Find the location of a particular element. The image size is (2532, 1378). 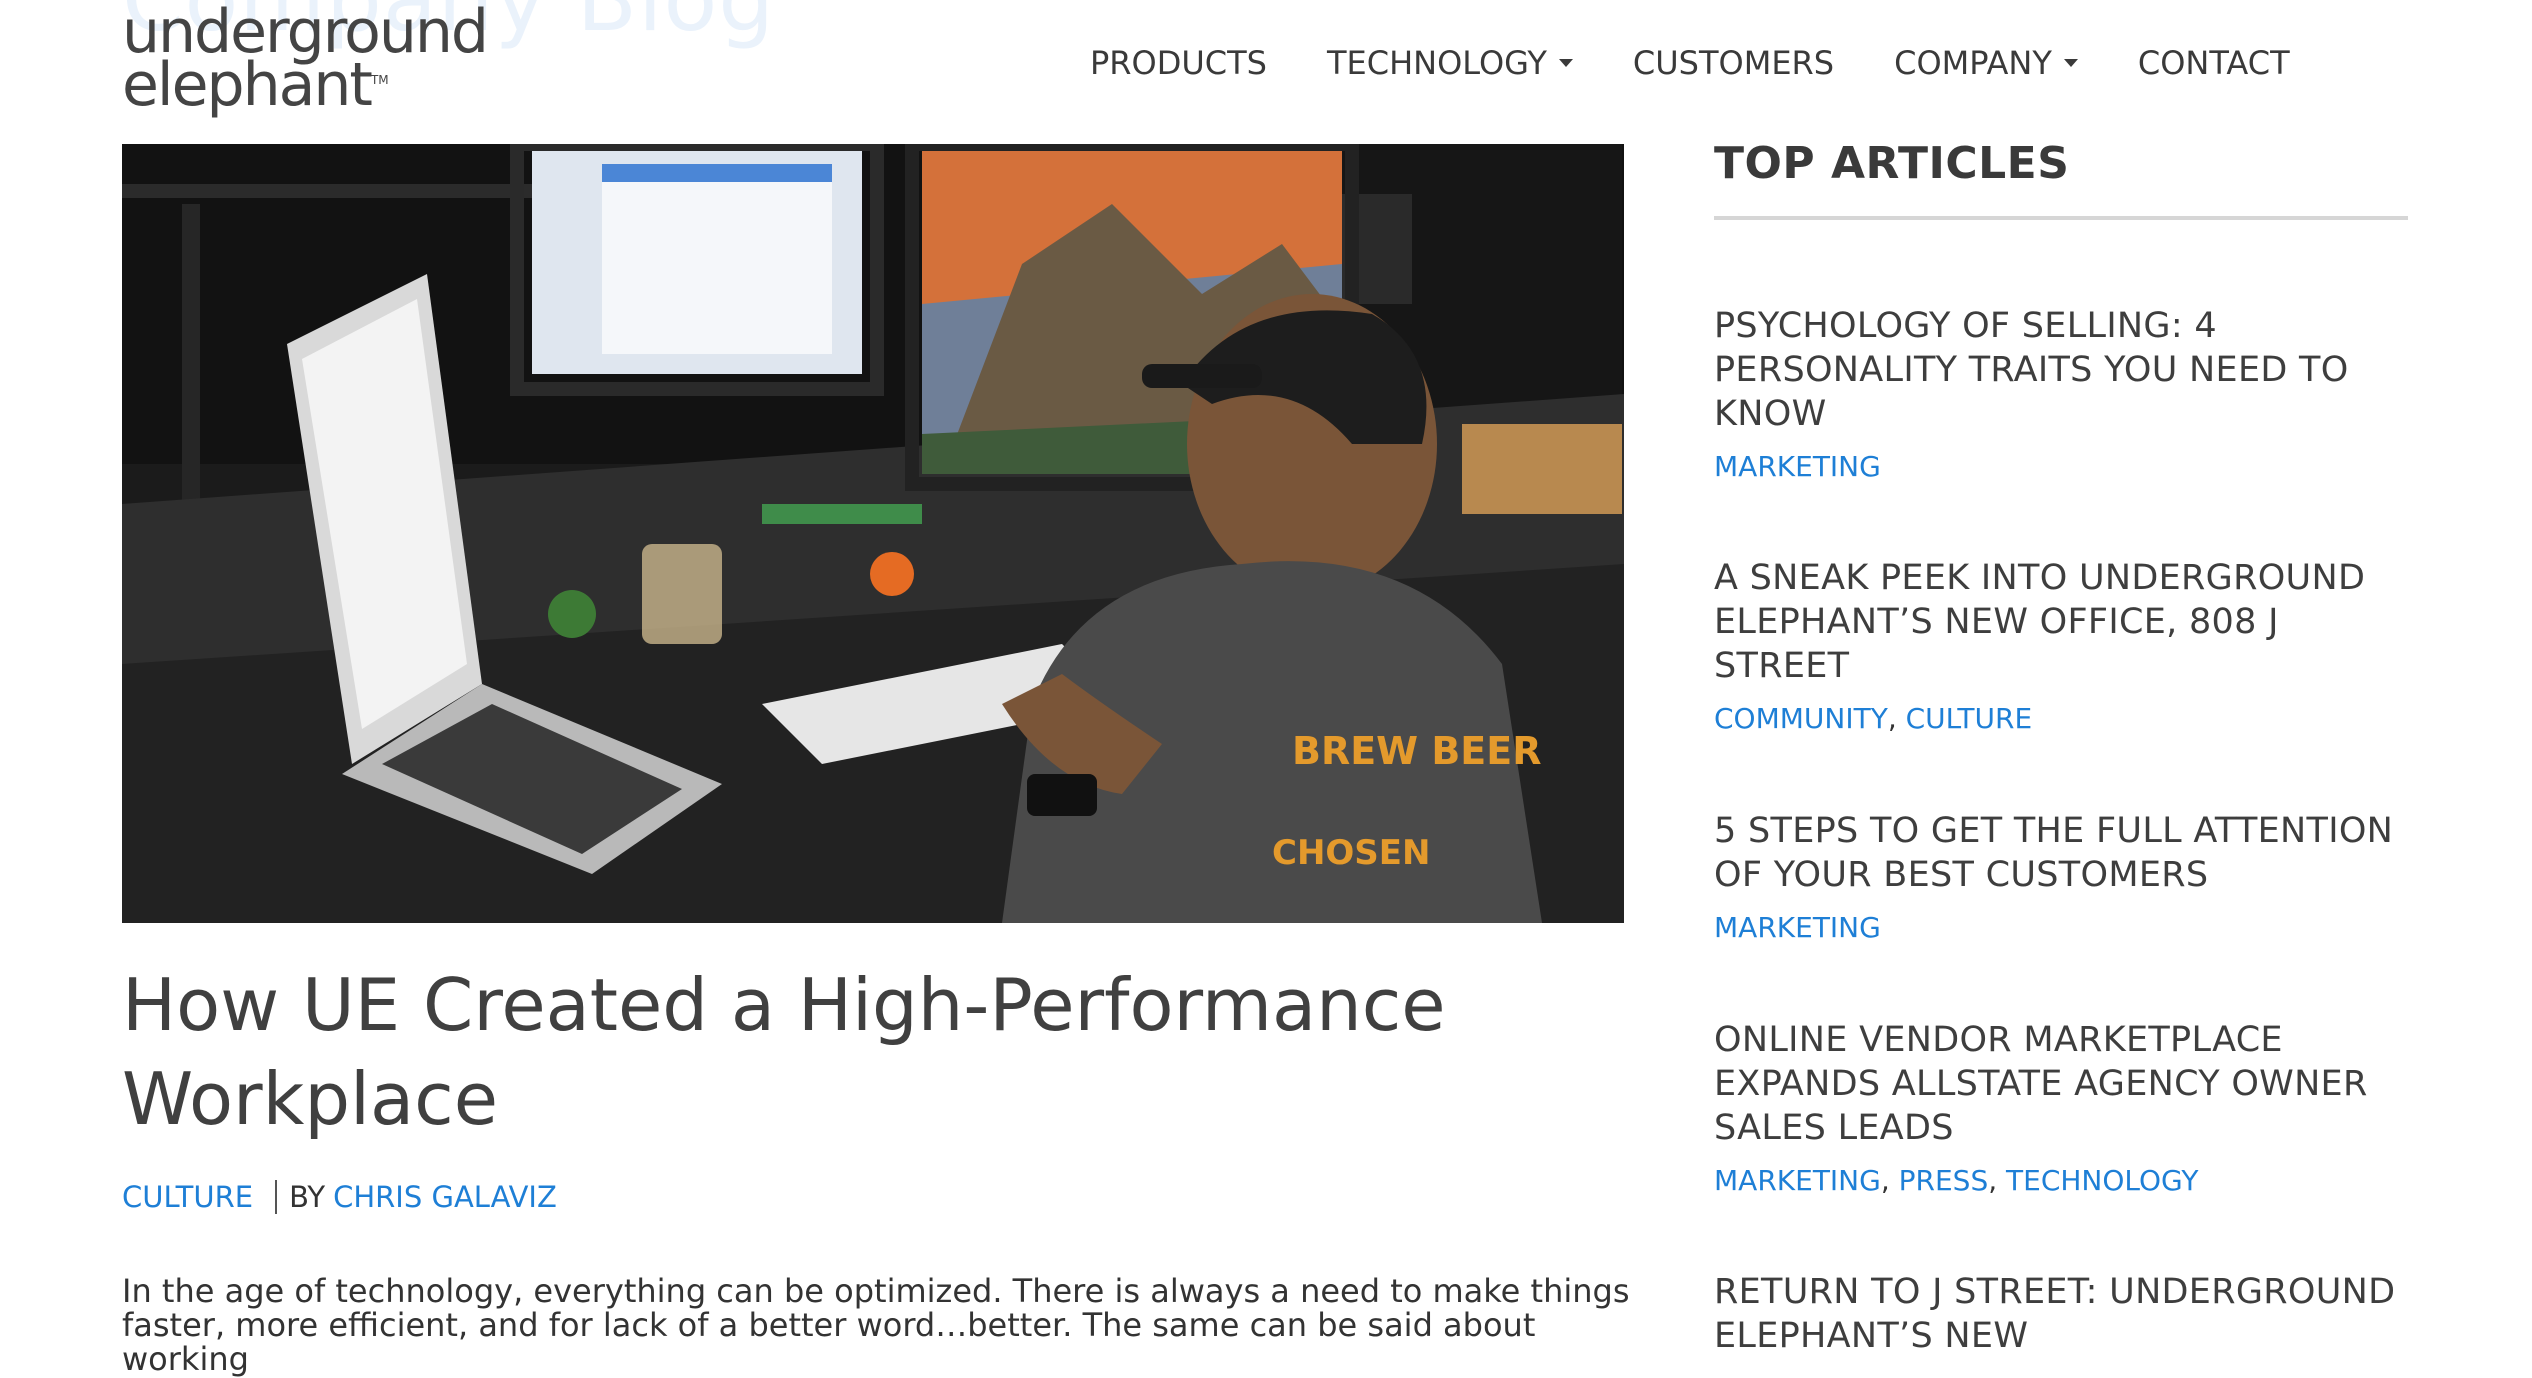

top-articles-sidebar: TOP ARTICLES is located at coordinates (2061, 179).